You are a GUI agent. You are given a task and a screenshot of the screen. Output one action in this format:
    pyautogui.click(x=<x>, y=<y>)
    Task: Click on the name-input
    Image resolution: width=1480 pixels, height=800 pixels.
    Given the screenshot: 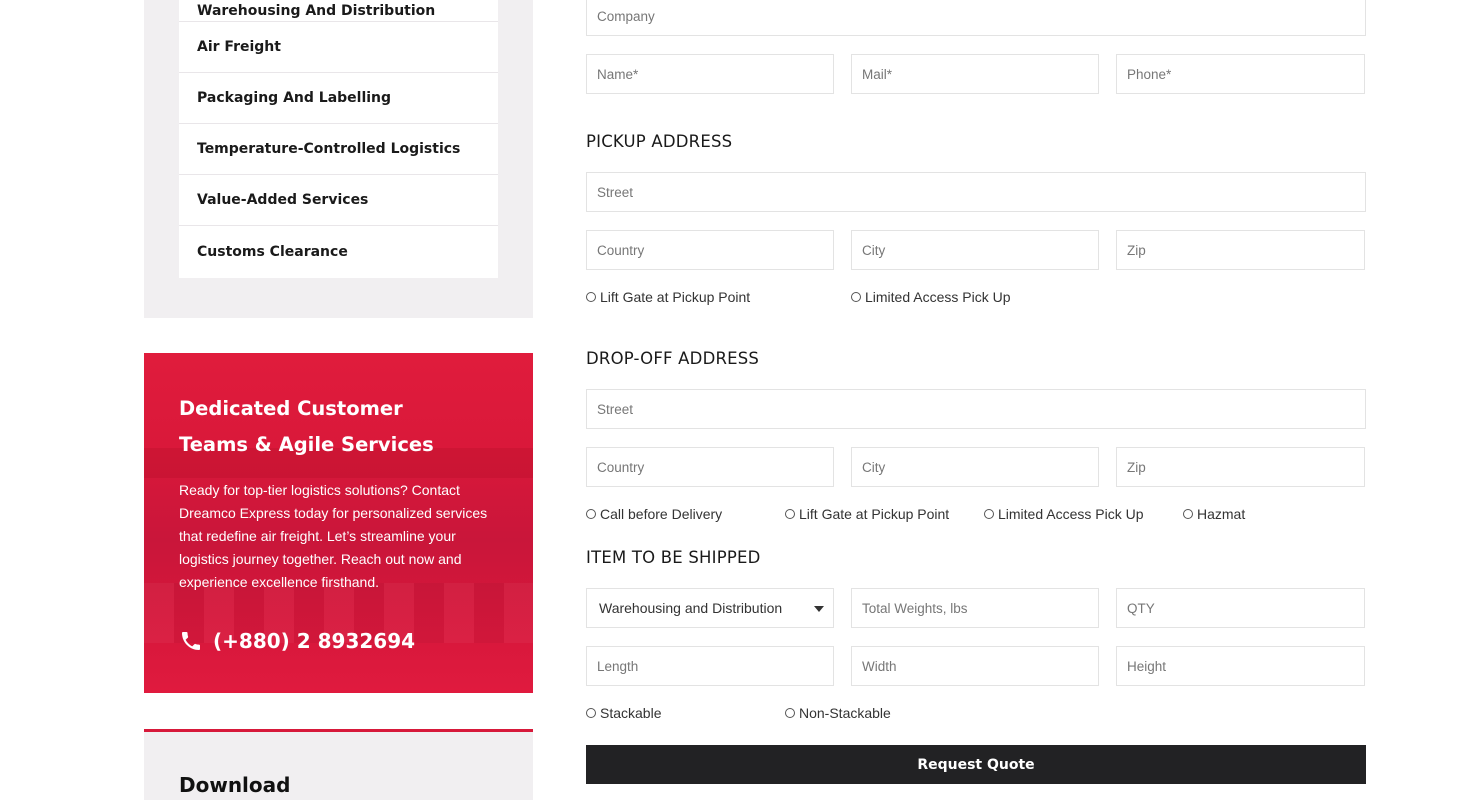 What is the action you would take?
    pyautogui.click(x=710, y=74)
    